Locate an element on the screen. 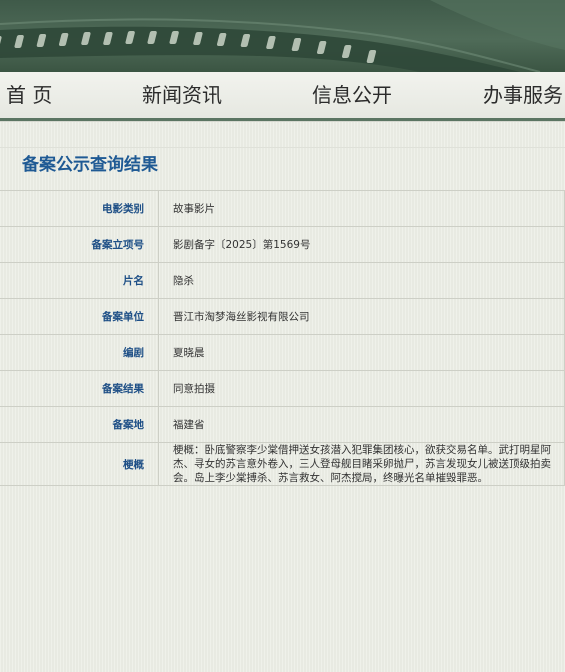 This screenshot has height=672, width=565. row-value: 晋江市淘梦海丝影视有限公司 is located at coordinates (361, 316).